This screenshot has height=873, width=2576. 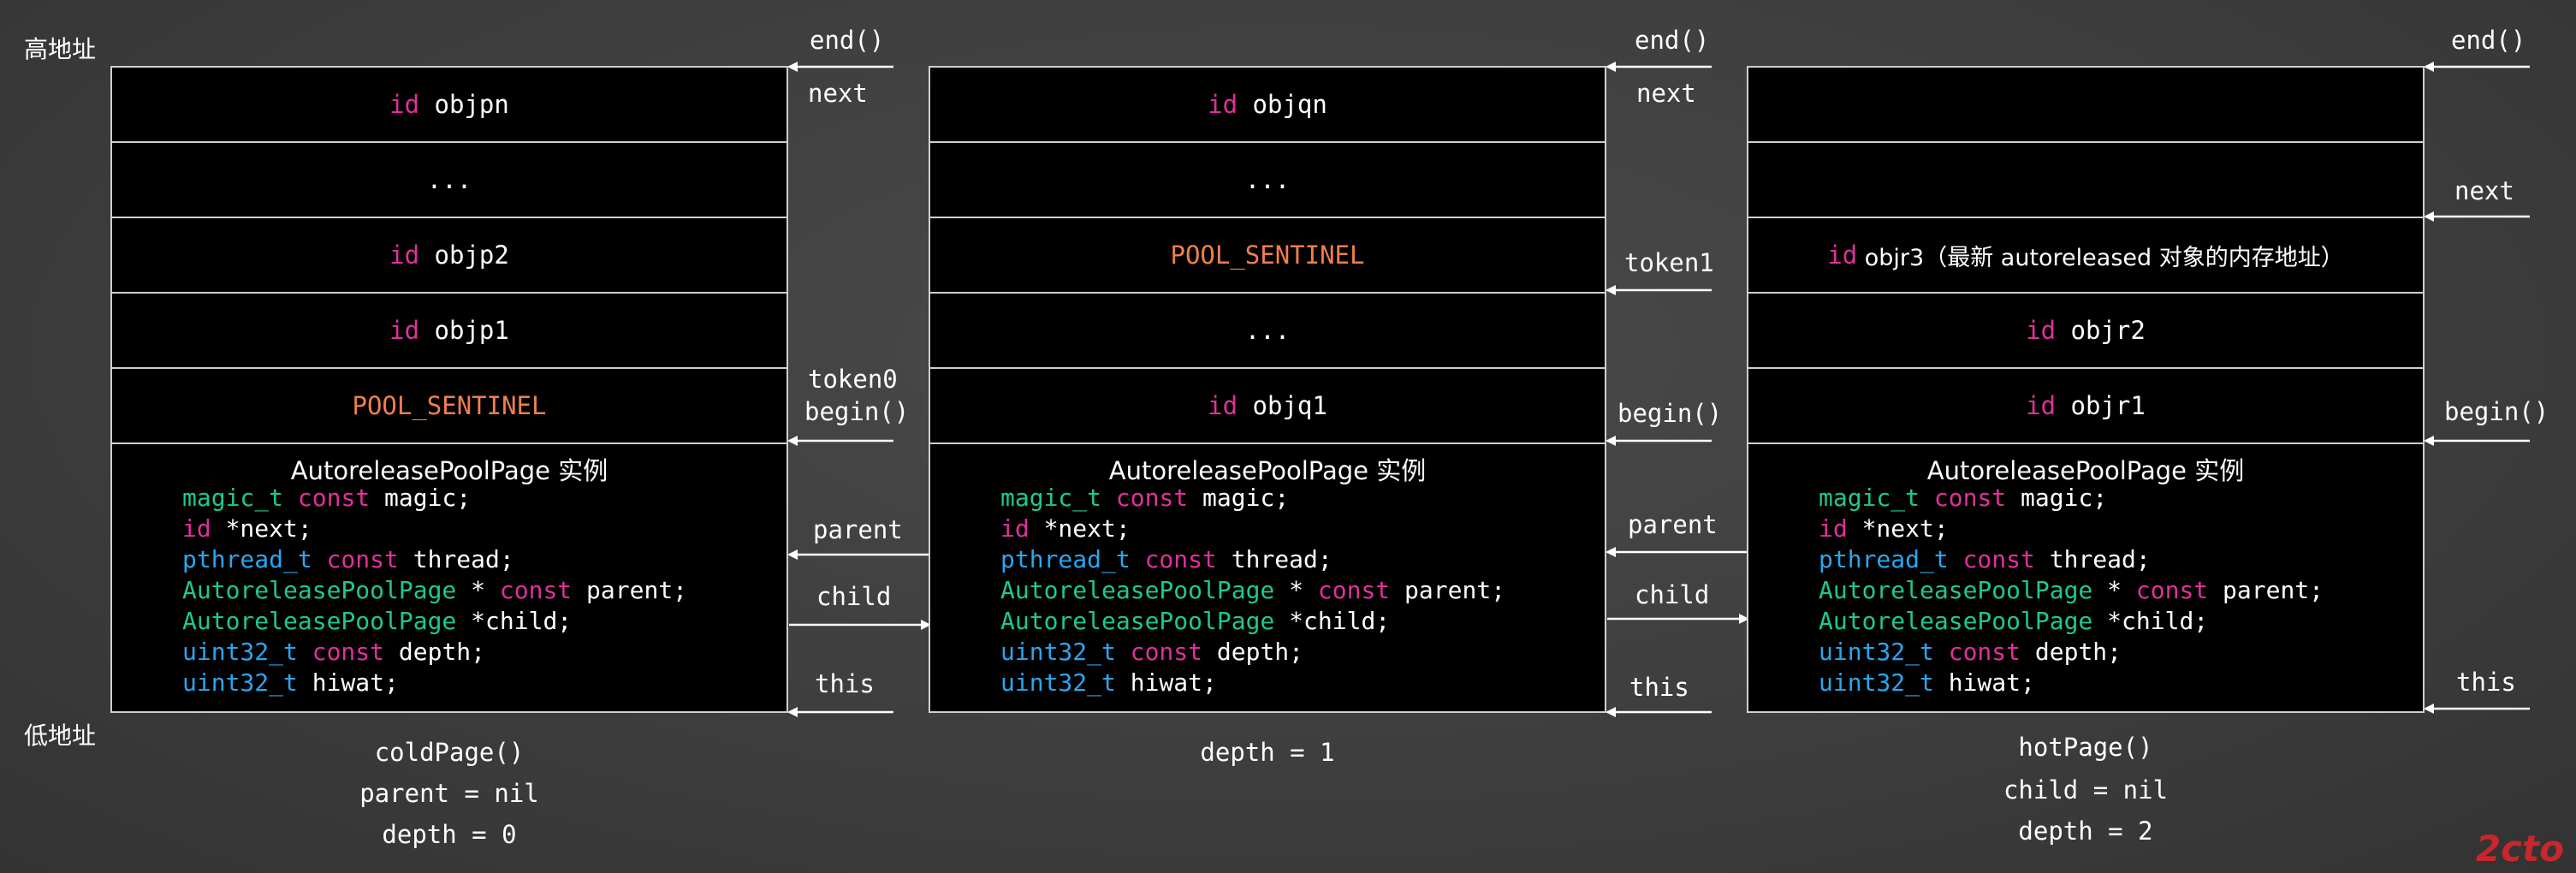 I want to click on caption-page3-line3: depth = 2, so click(x=2085, y=831).